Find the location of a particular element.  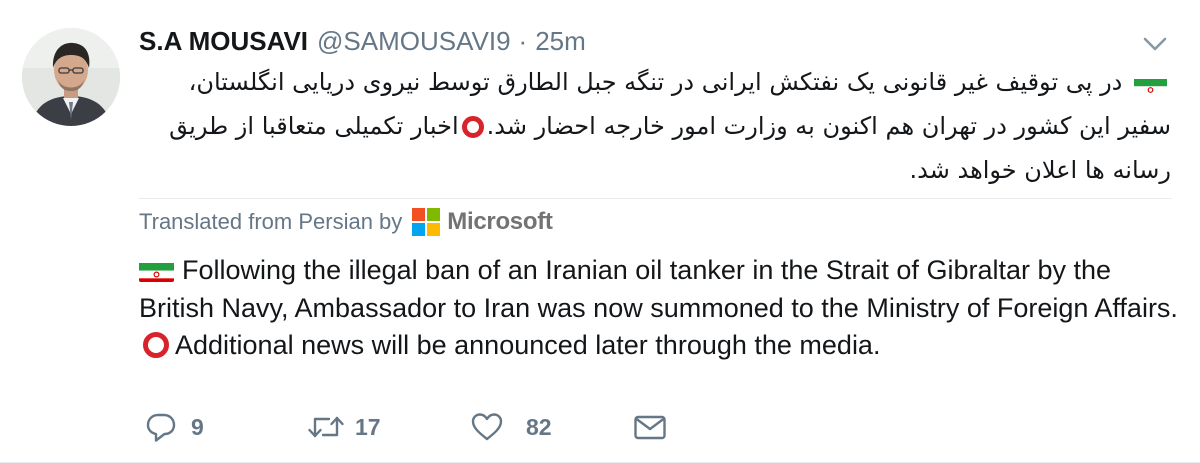

heart-icon is located at coordinates (487, 427).